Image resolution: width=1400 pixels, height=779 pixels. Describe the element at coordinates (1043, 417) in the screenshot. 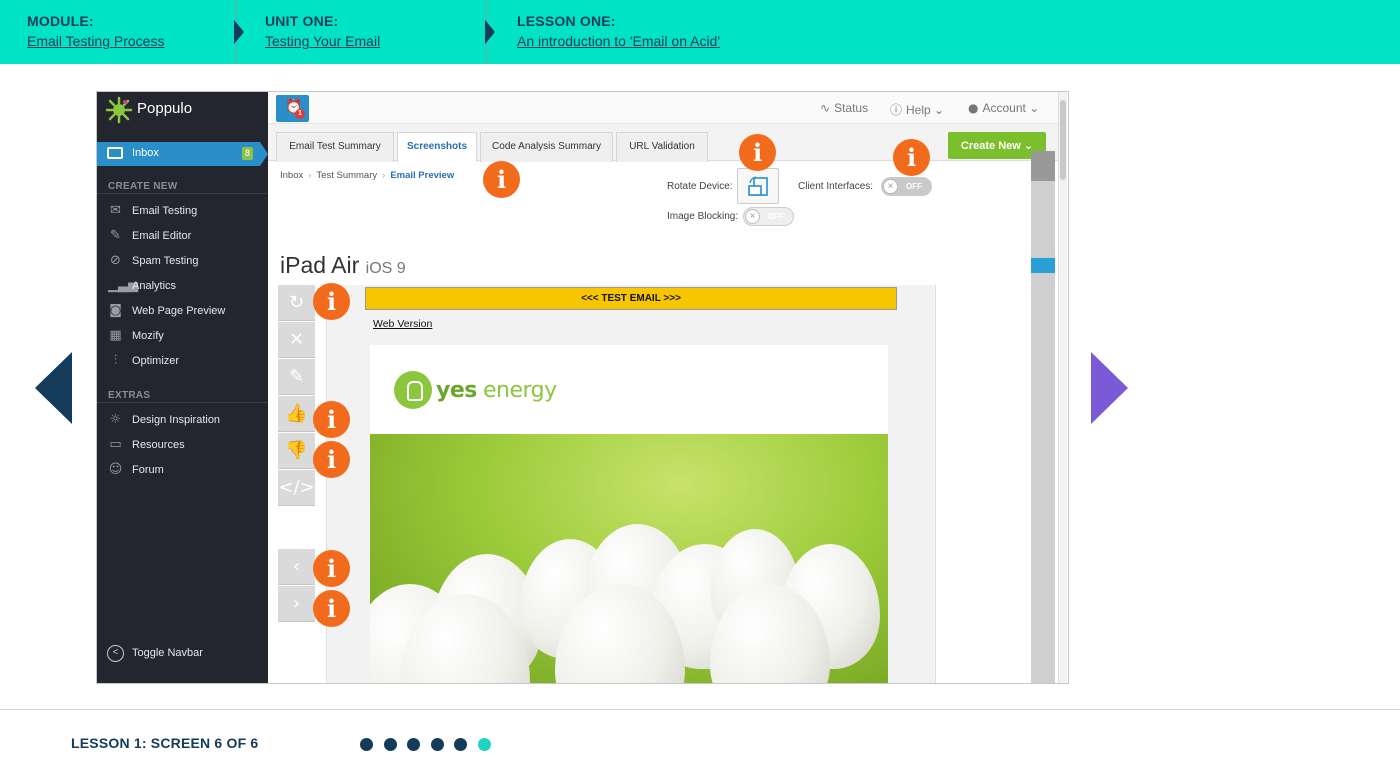

I see `preview-scrollbar` at that location.